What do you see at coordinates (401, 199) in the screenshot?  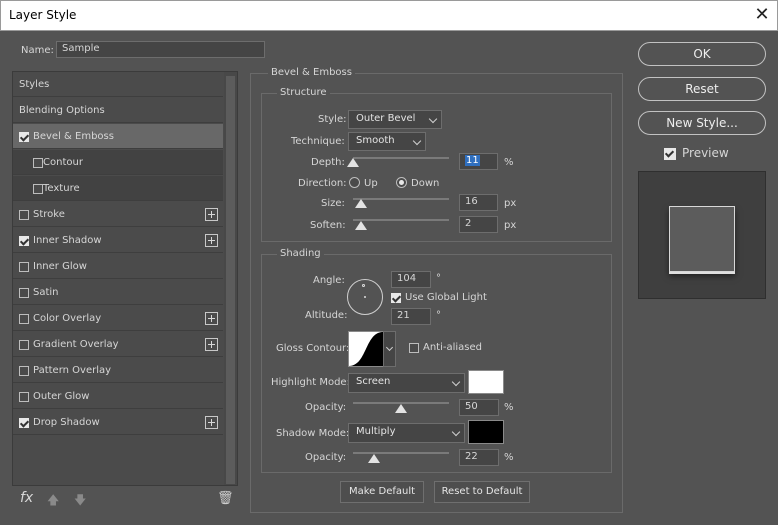 I see `size-slider-track` at bounding box center [401, 199].